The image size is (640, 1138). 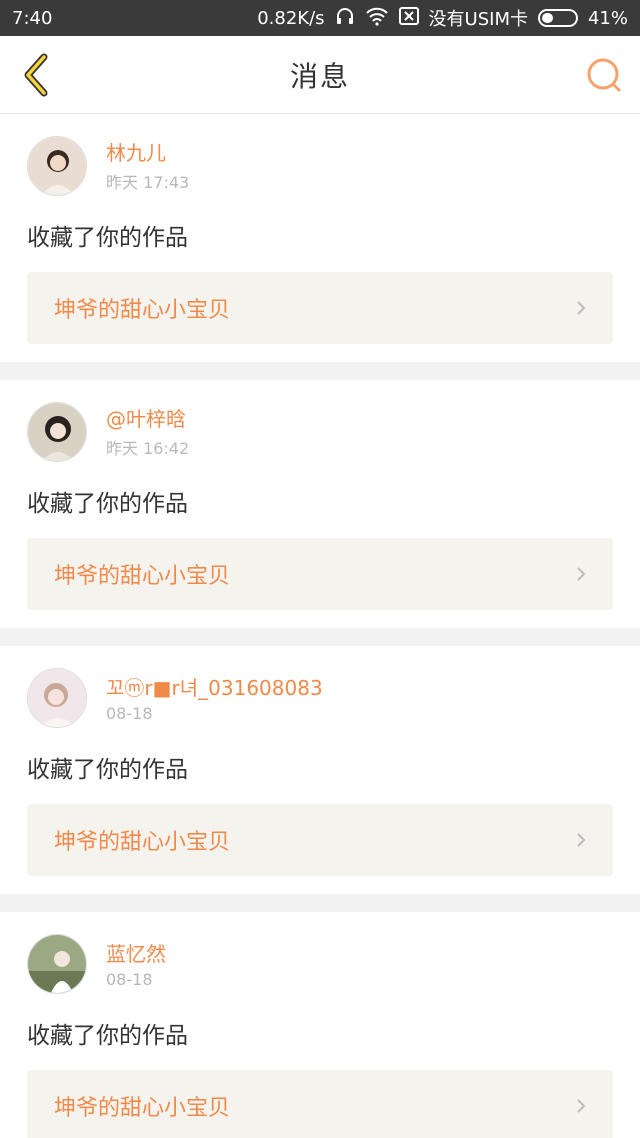 I want to click on user-name: 蓝忆然, so click(x=136, y=954).